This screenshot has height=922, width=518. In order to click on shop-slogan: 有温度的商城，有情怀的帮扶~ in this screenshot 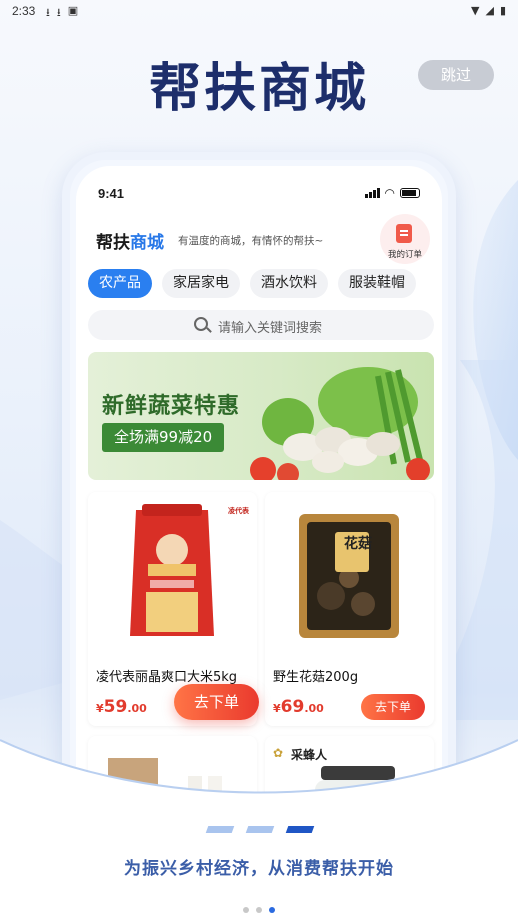, I will do `click(251, 241)`.